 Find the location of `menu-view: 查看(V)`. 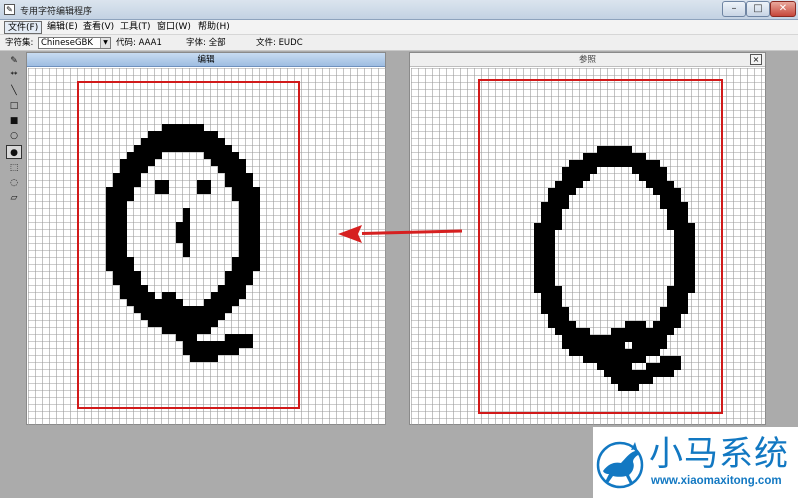

menu-view: 查看(V) is located at coordinates (98, 27).